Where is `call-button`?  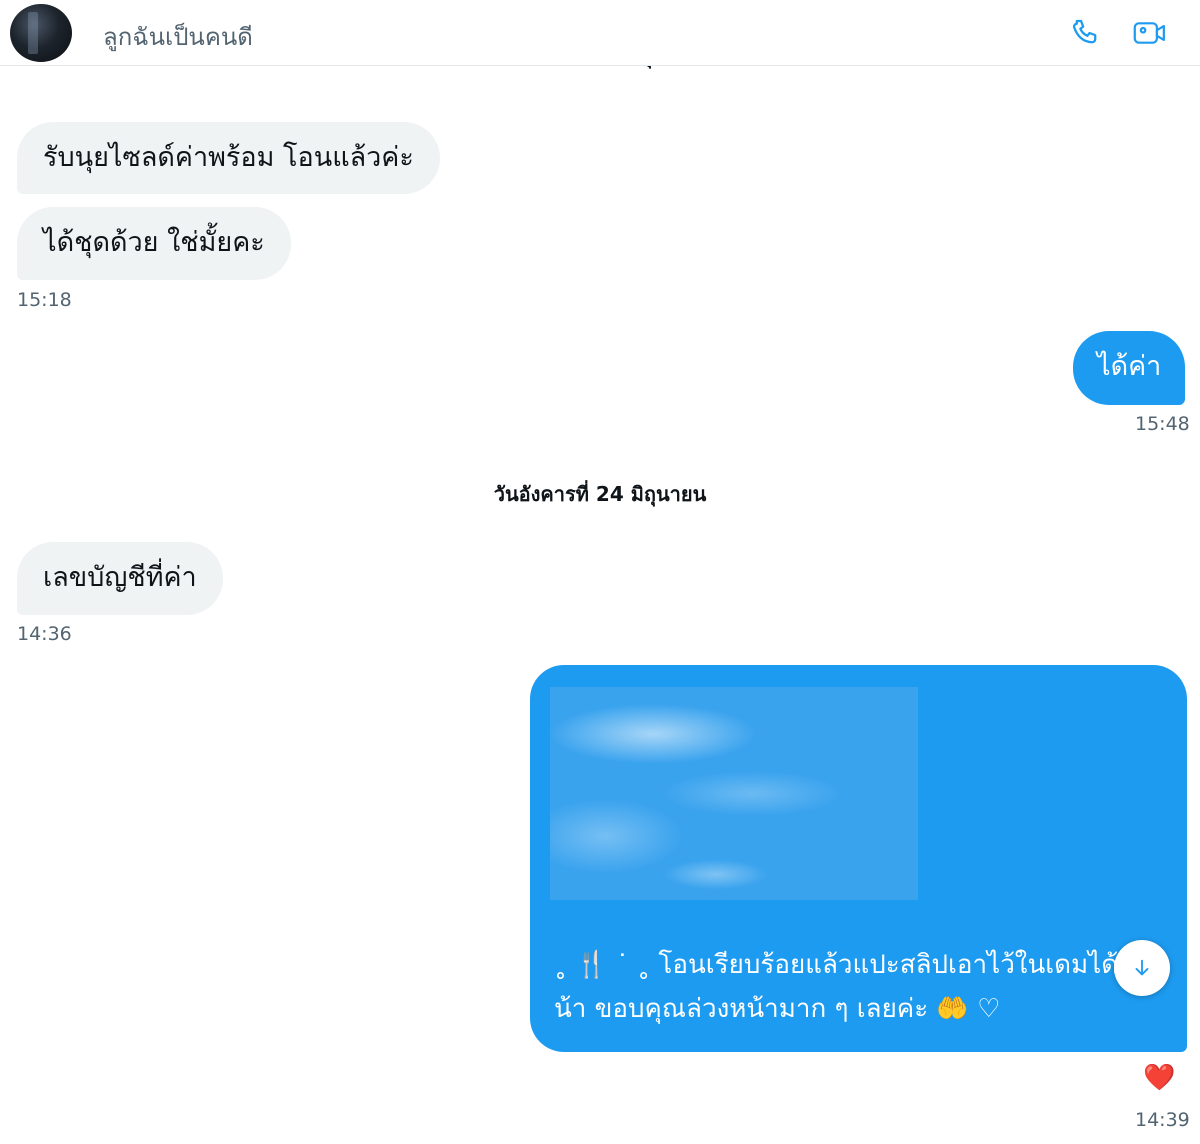 call-button is located at coordinates (1086, 33).